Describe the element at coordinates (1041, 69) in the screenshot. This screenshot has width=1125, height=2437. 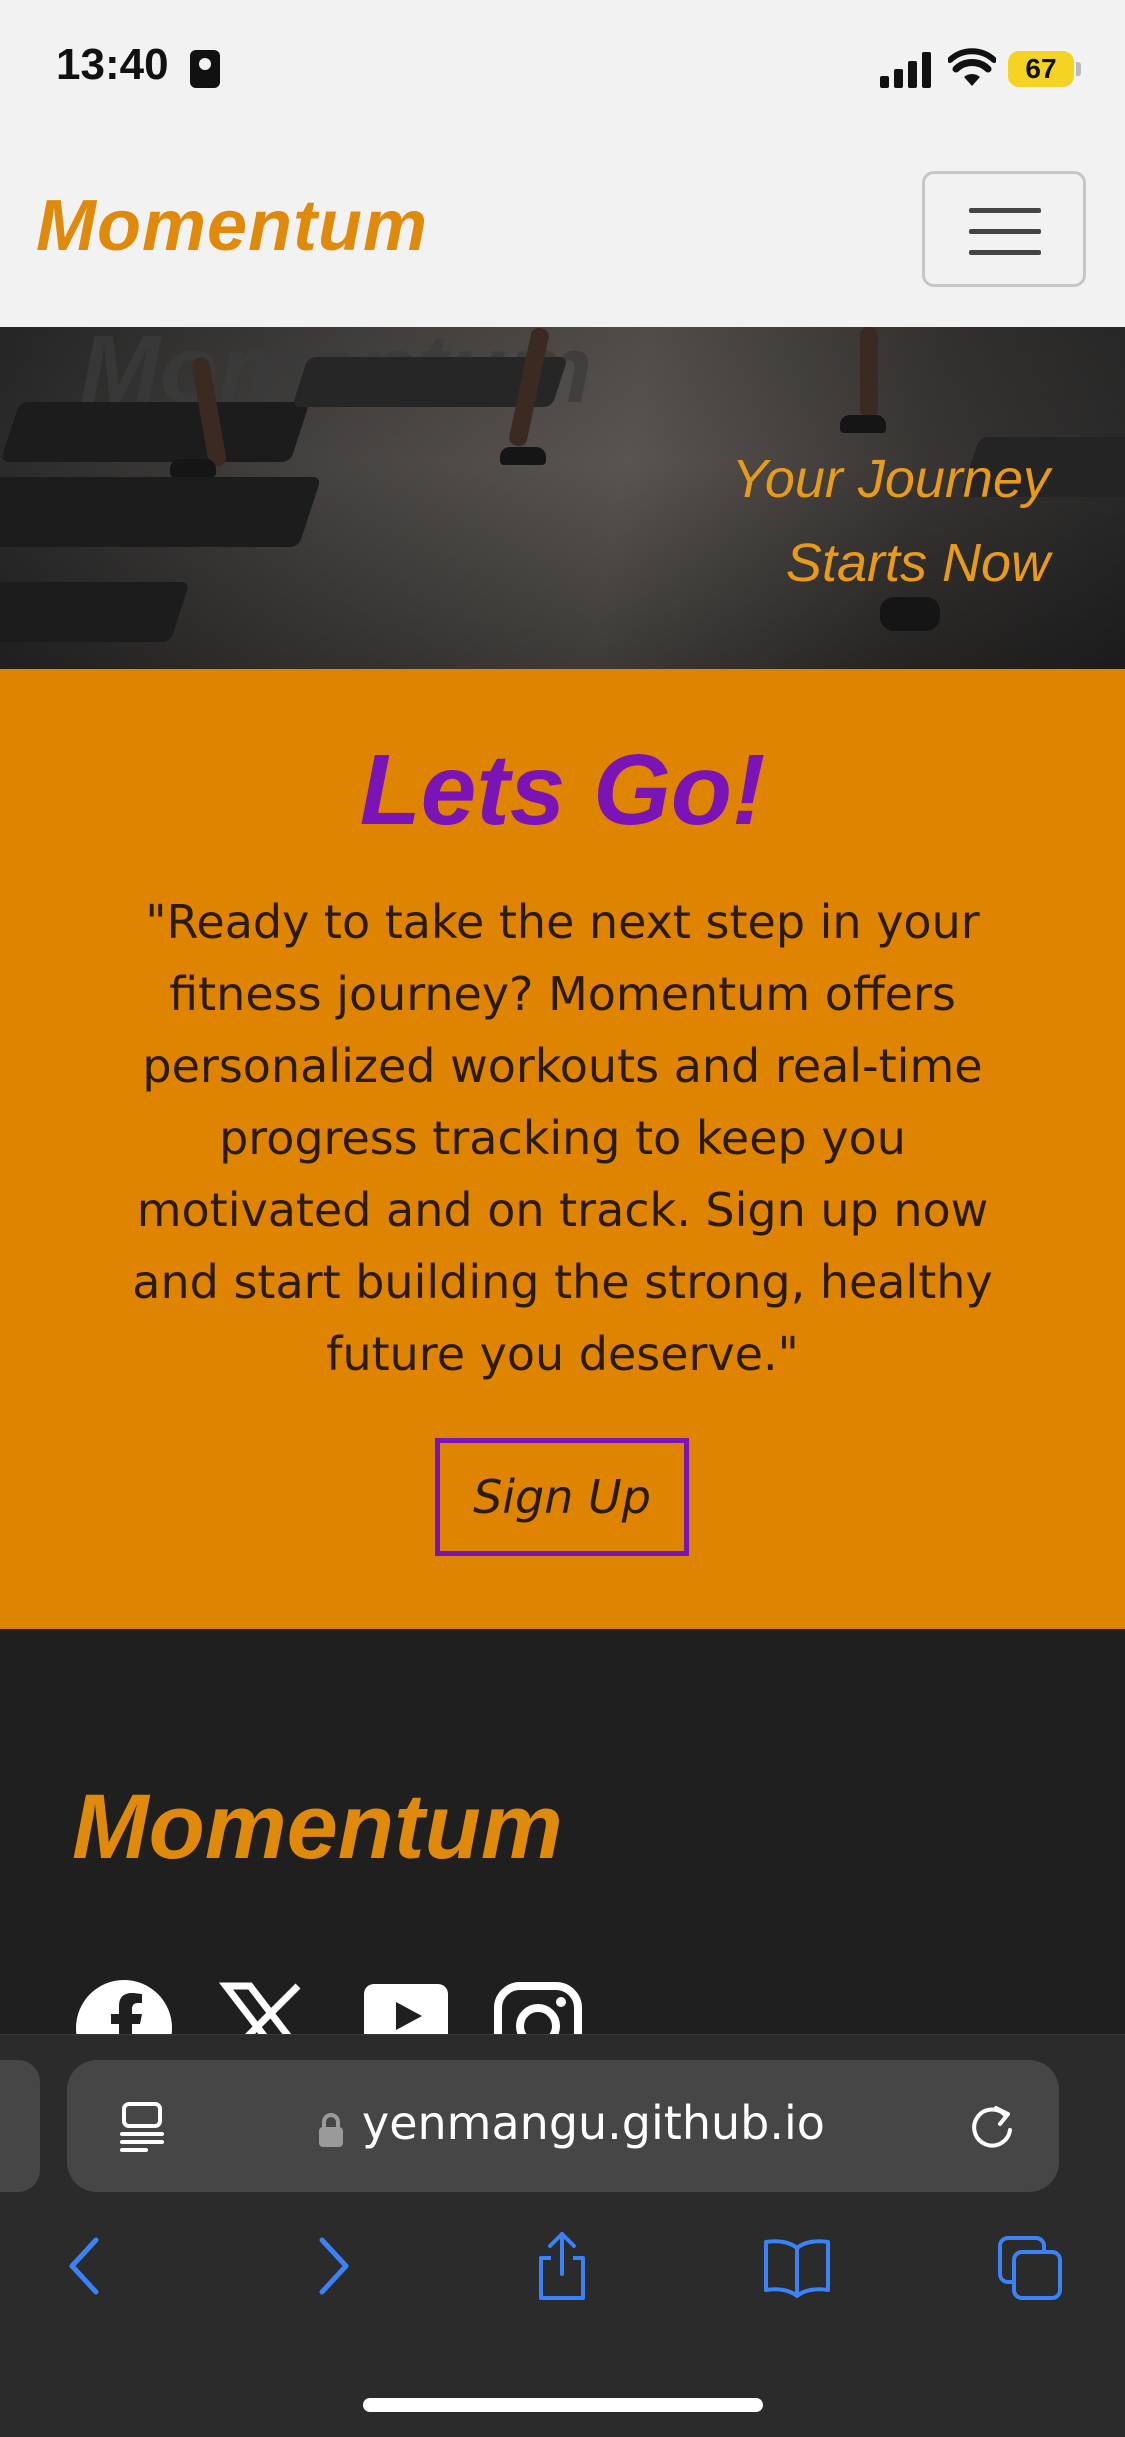
I see `battery-indicator: 67` at that location.